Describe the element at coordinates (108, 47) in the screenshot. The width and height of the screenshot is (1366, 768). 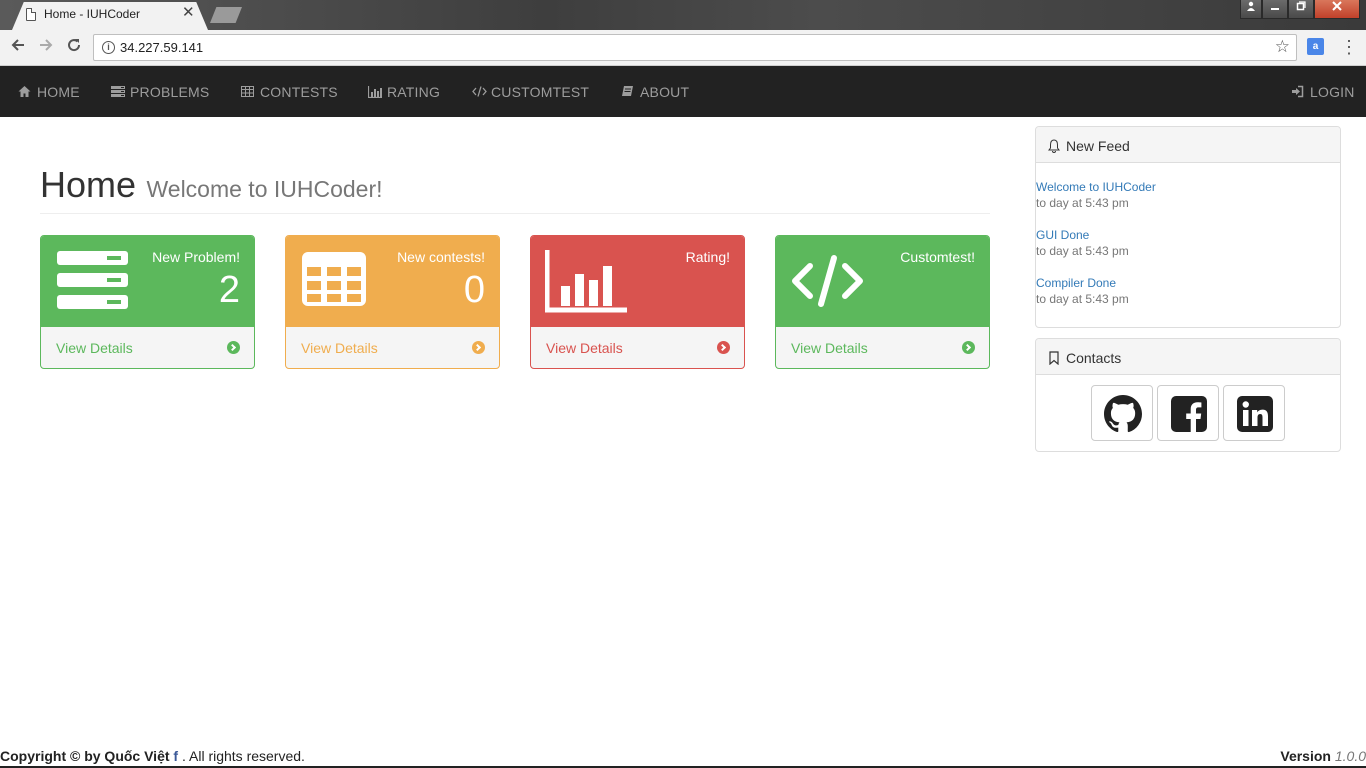
I see `info-icon: i` at that location.